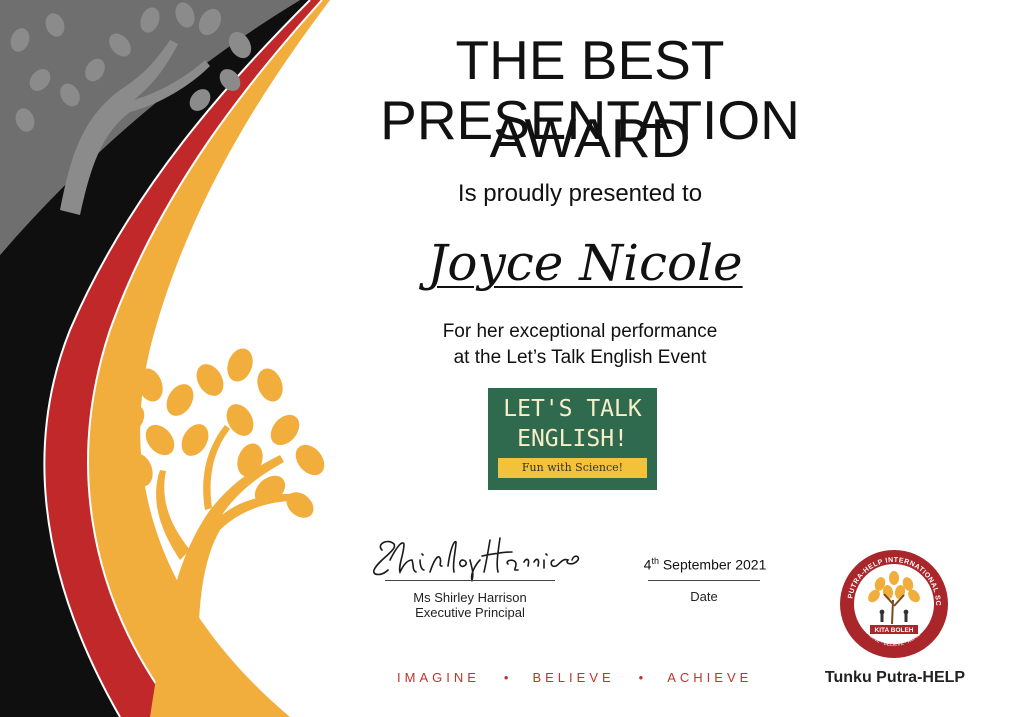 This screenshot has width=1014, height=717. I want to click on date-label: Date, so click(704, 596).